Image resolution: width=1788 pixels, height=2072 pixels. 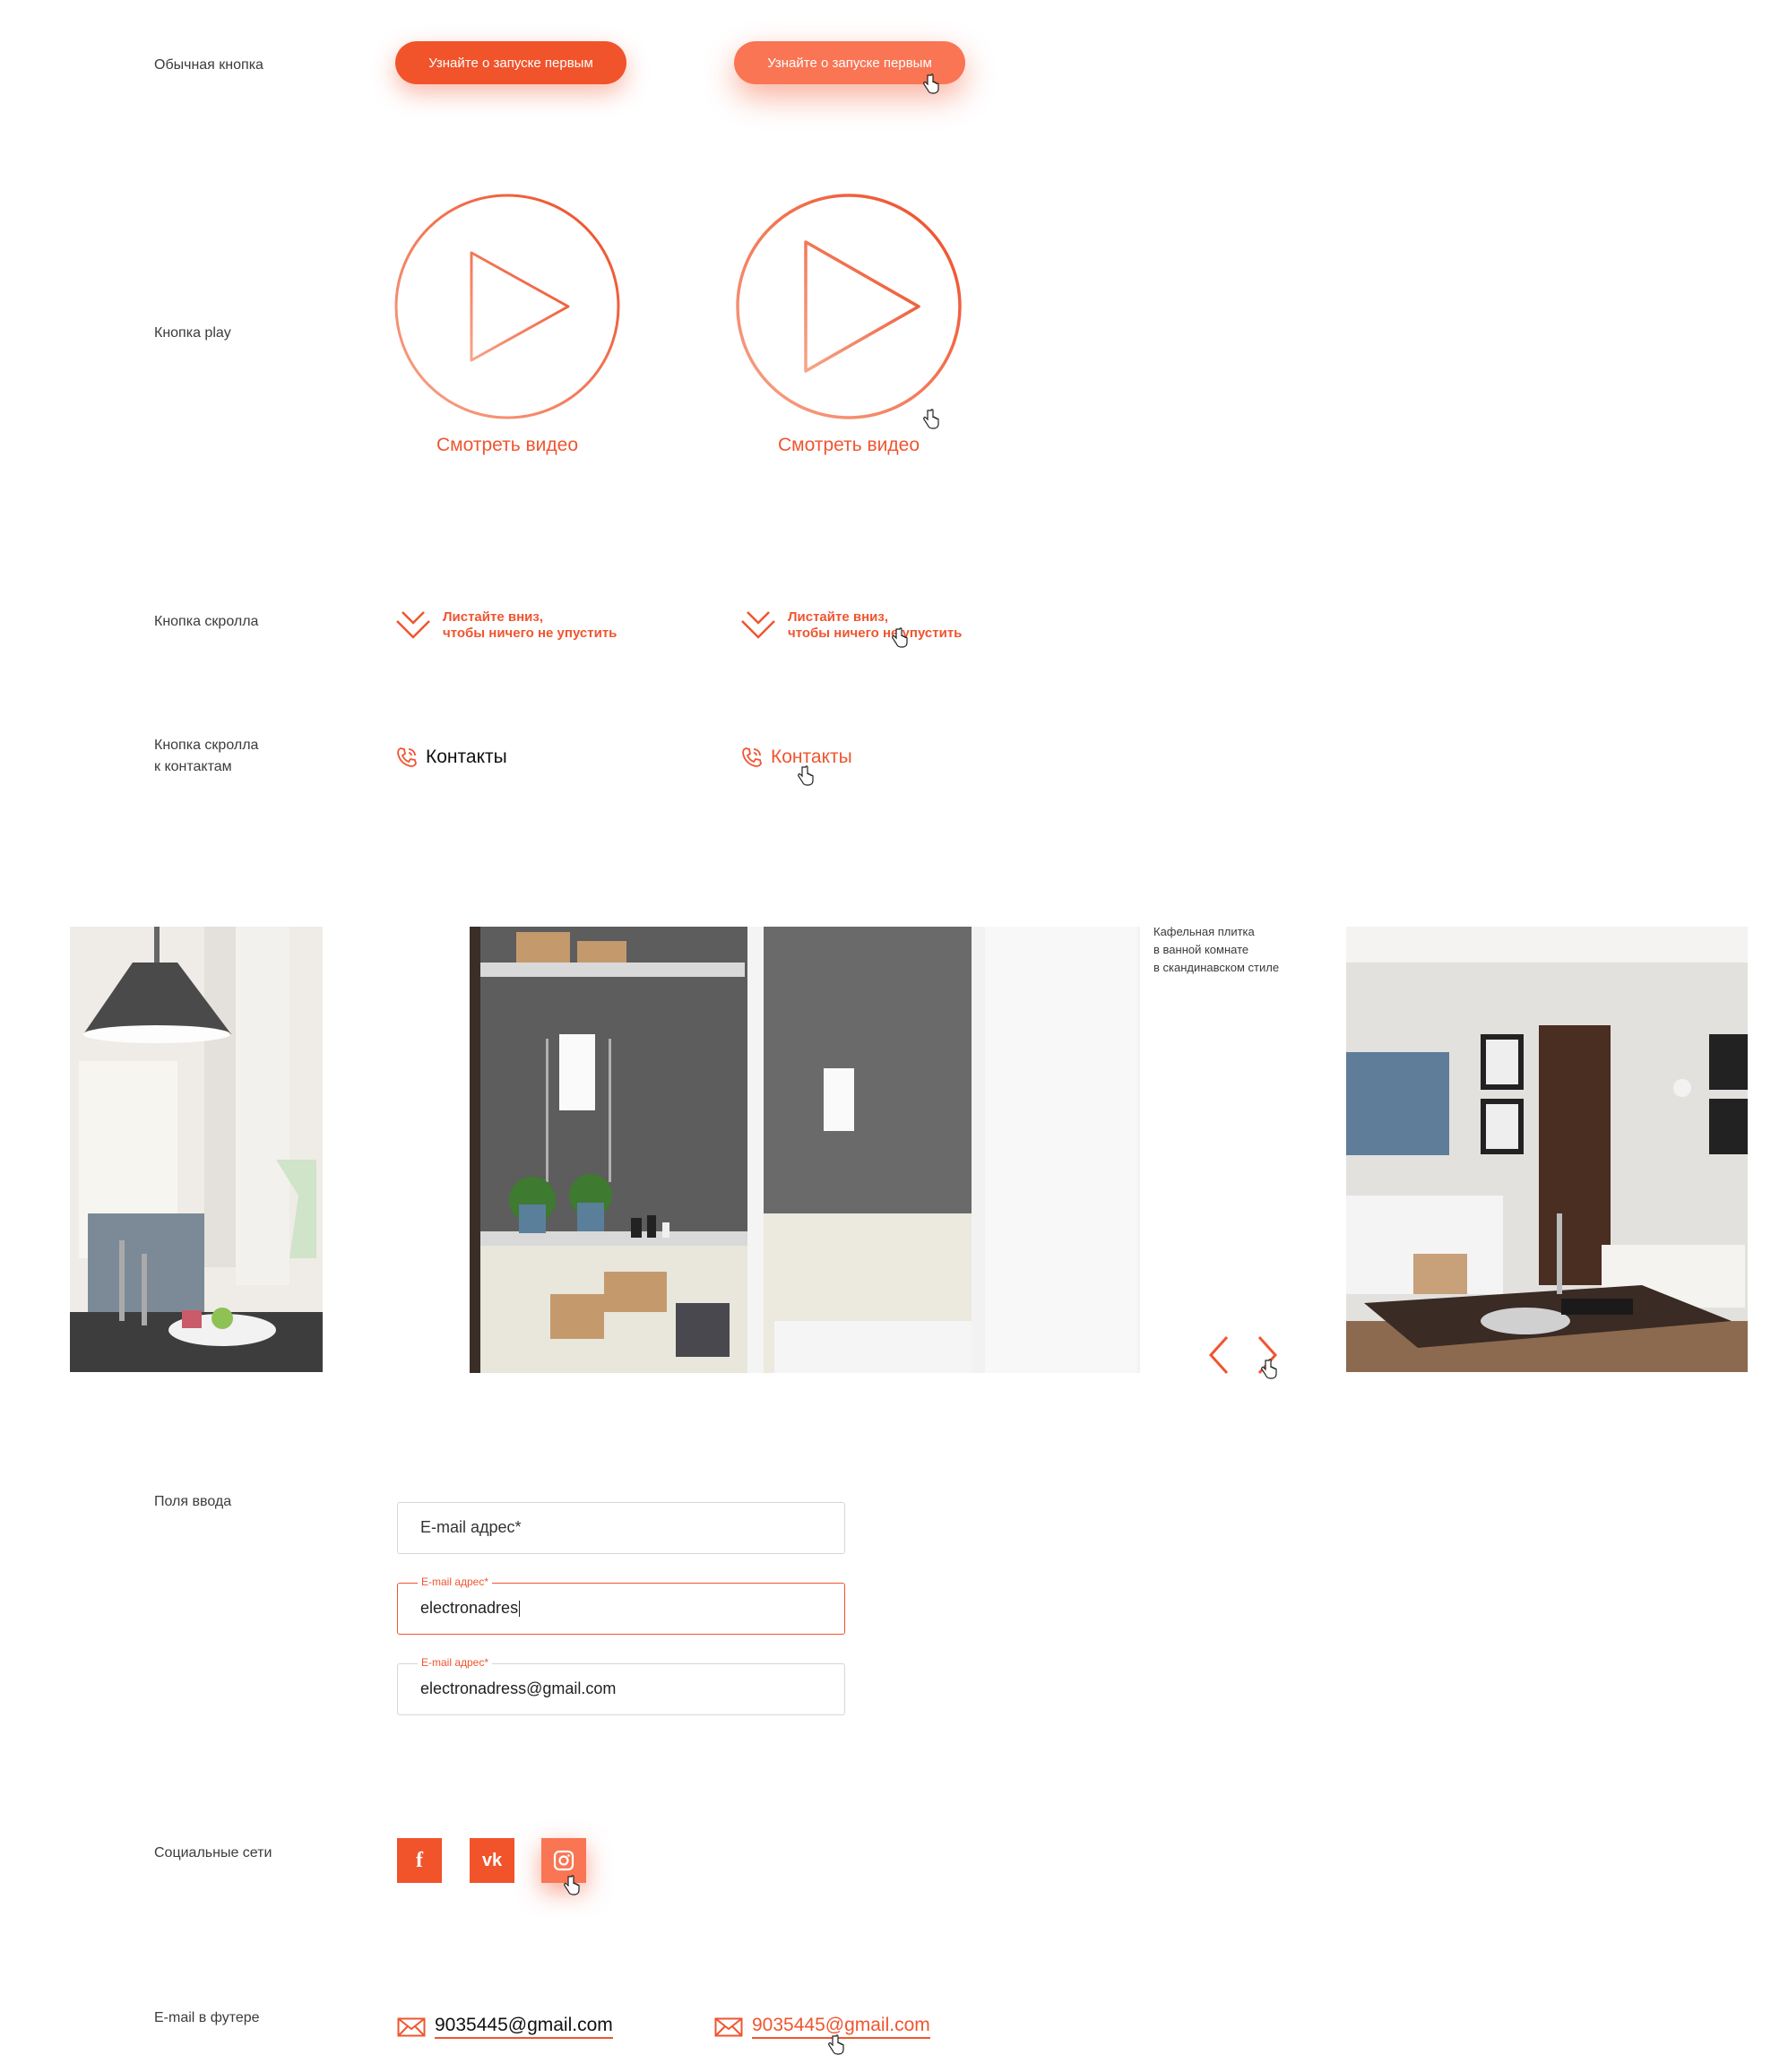 What do you see at coordinates (563, 1860) in the screenshot?
I see `instagram-icon` at bounding box center [563, 1860].